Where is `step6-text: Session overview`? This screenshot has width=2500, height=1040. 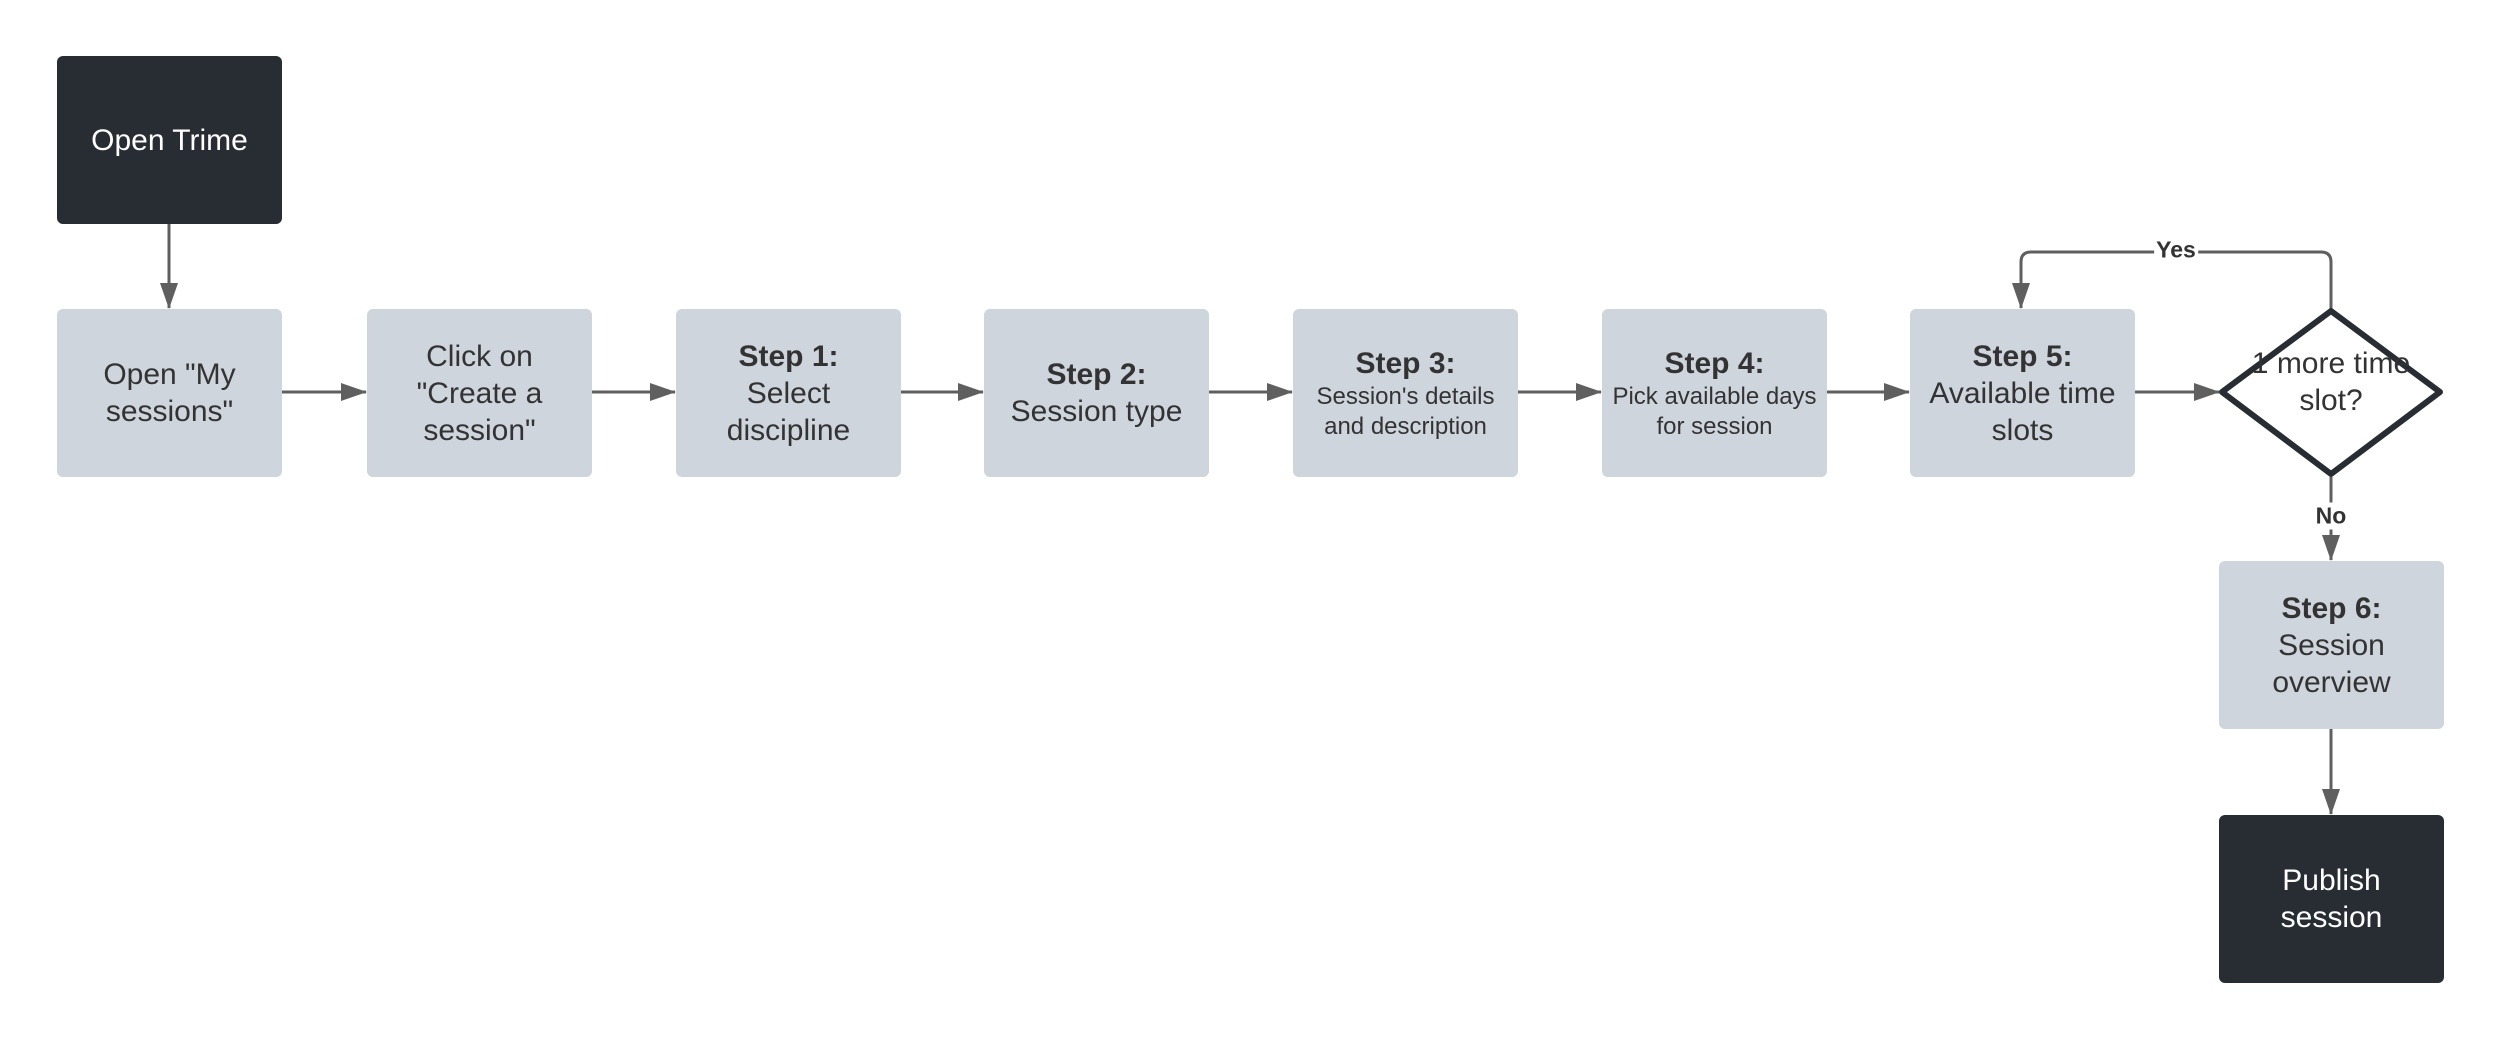
step6-text: Session overview is located at coordinates (2331, 663).